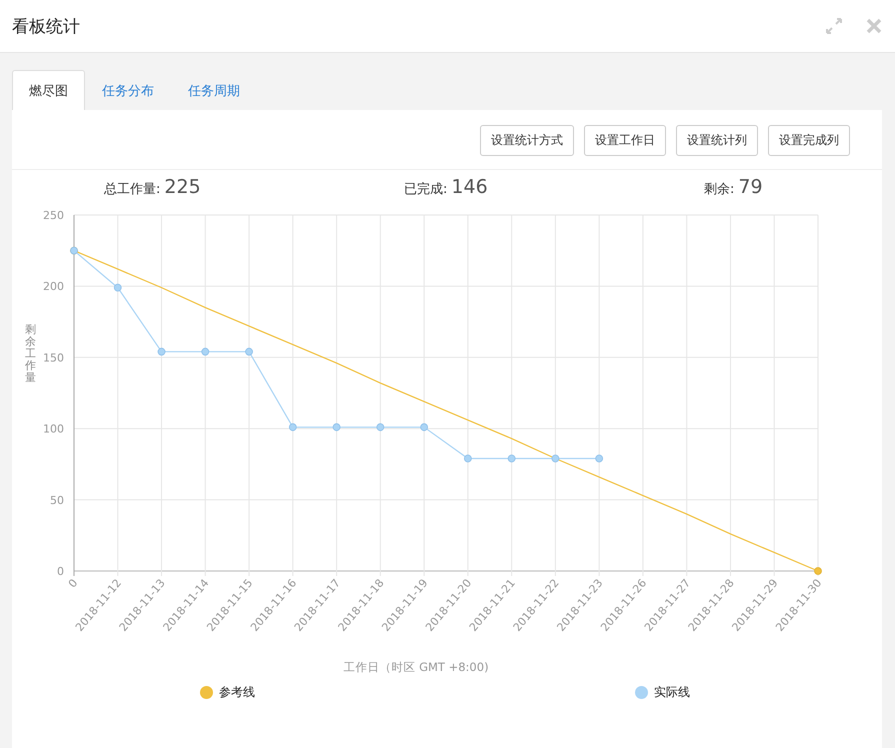 The height and width of the screenshot is (748, 895). Describe the element at coordinates (53, 215) in the screenshot. I see `y-tick-label: 250` at that location.